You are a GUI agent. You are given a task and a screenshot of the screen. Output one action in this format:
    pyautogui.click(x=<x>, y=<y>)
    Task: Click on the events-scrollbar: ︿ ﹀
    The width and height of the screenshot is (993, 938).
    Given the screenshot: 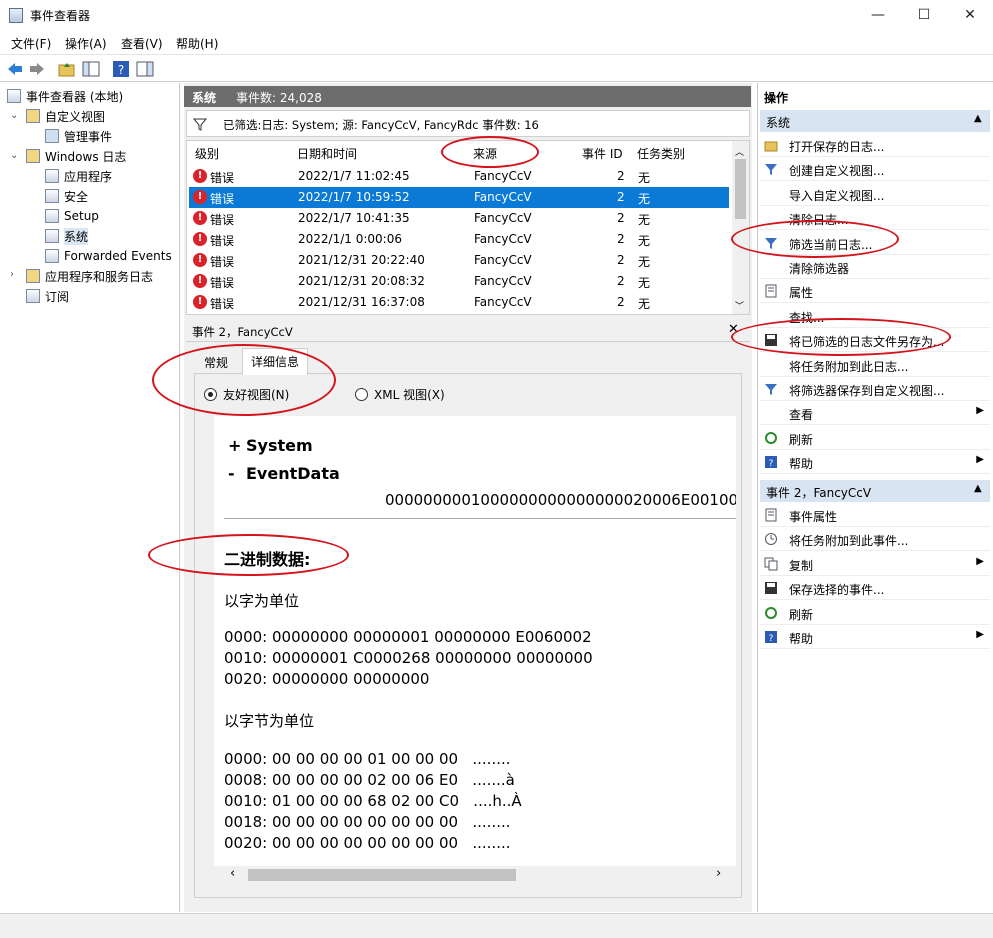 What is the action you would take?
    pyautogui.click(x=740, y=227)
    